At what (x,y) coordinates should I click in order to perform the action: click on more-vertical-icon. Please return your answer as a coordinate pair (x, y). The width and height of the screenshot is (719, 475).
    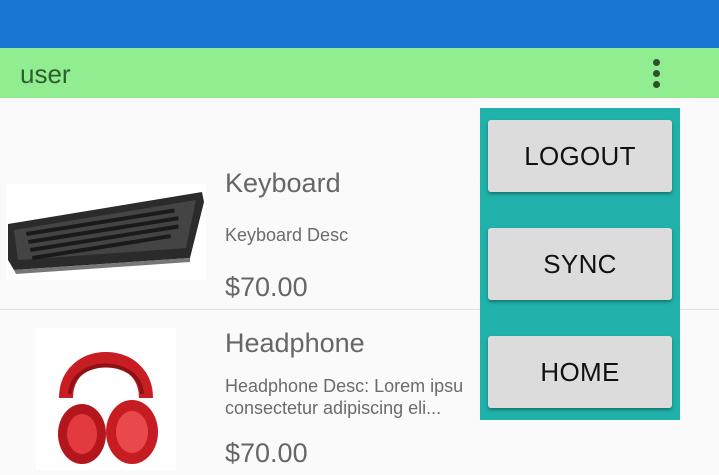
    Looking at the image, I should click on (656, 73).